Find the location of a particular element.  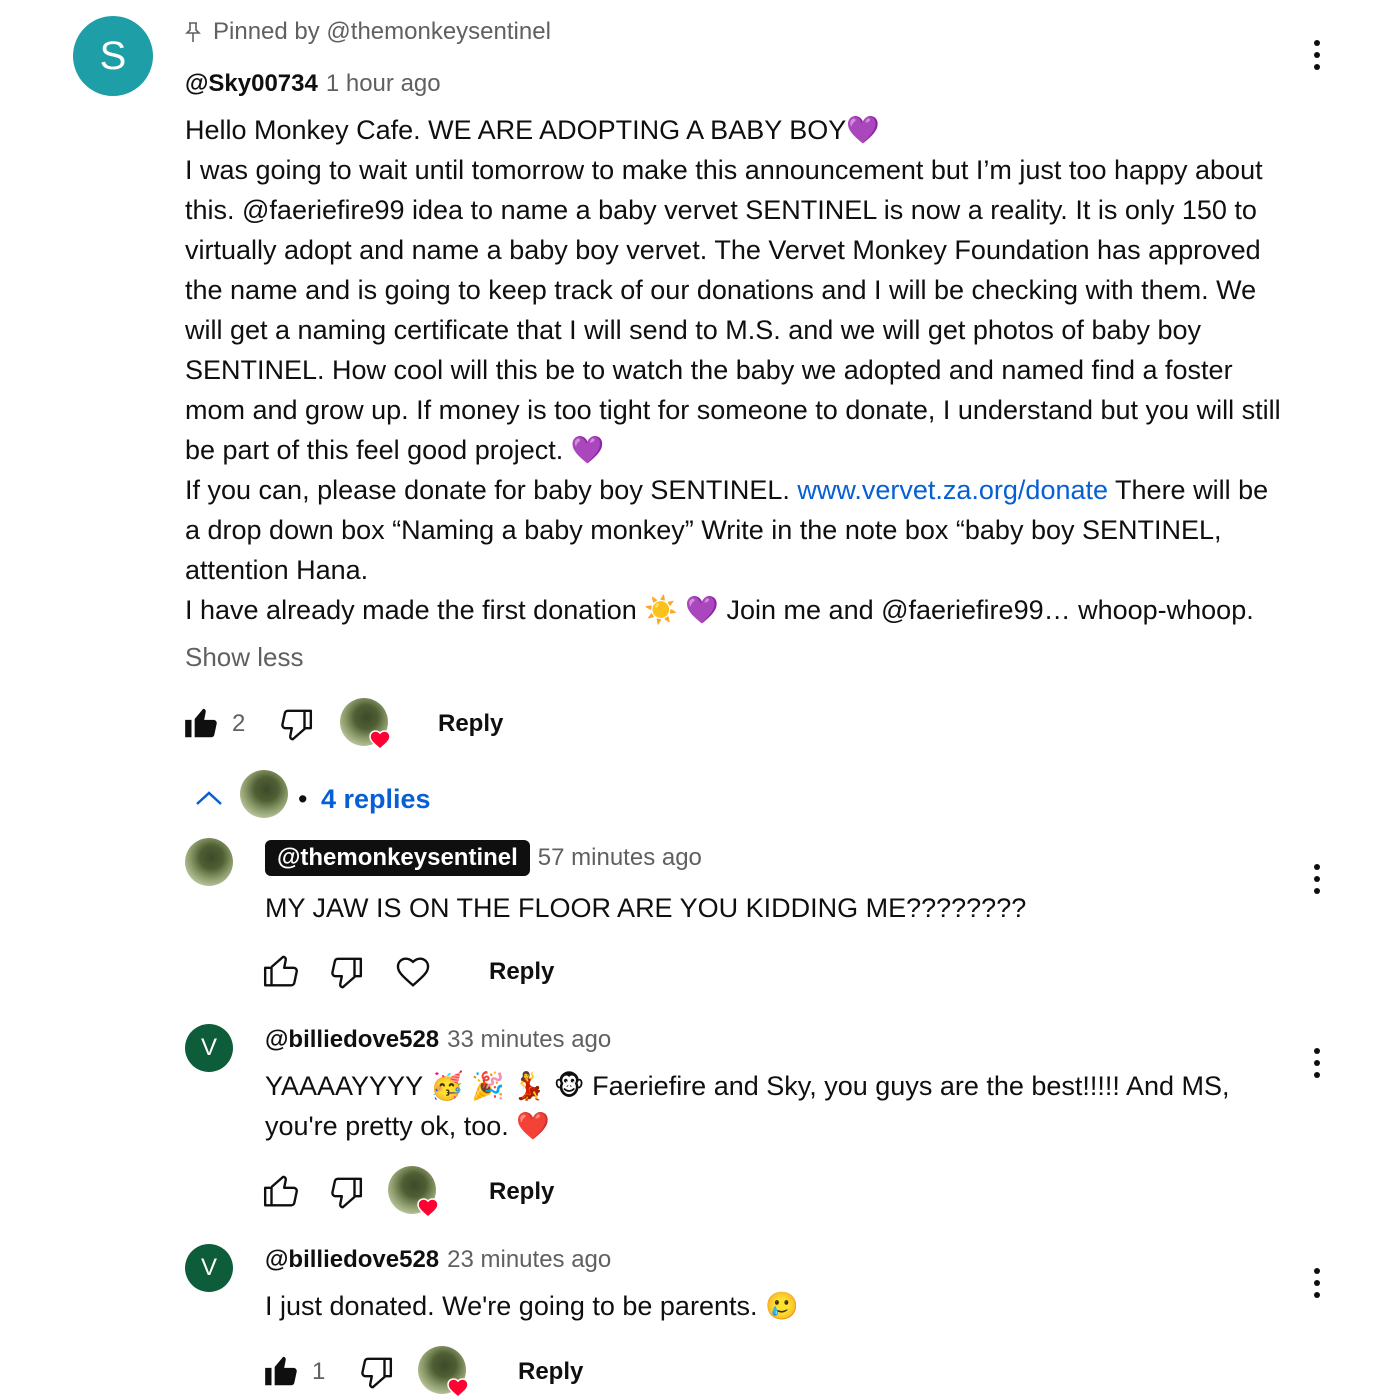

comment-header: @Sky00734 1 hour ago is located at coordinates (313, 84).